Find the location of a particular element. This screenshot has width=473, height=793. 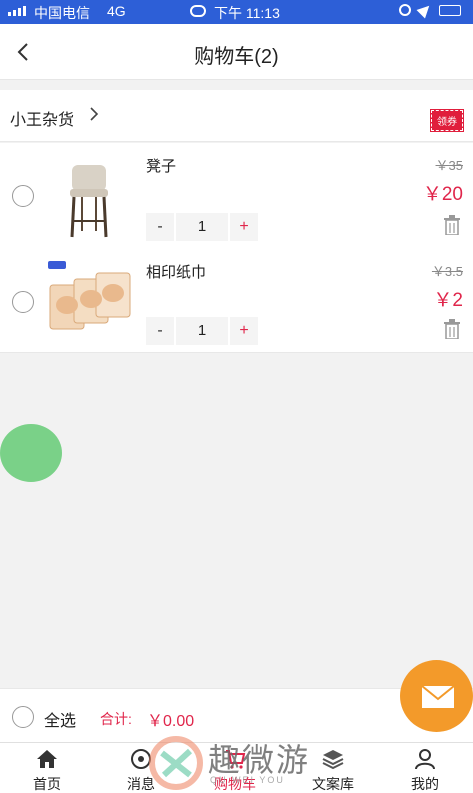

total-label: 合计: is located at coordinates (116, 719).